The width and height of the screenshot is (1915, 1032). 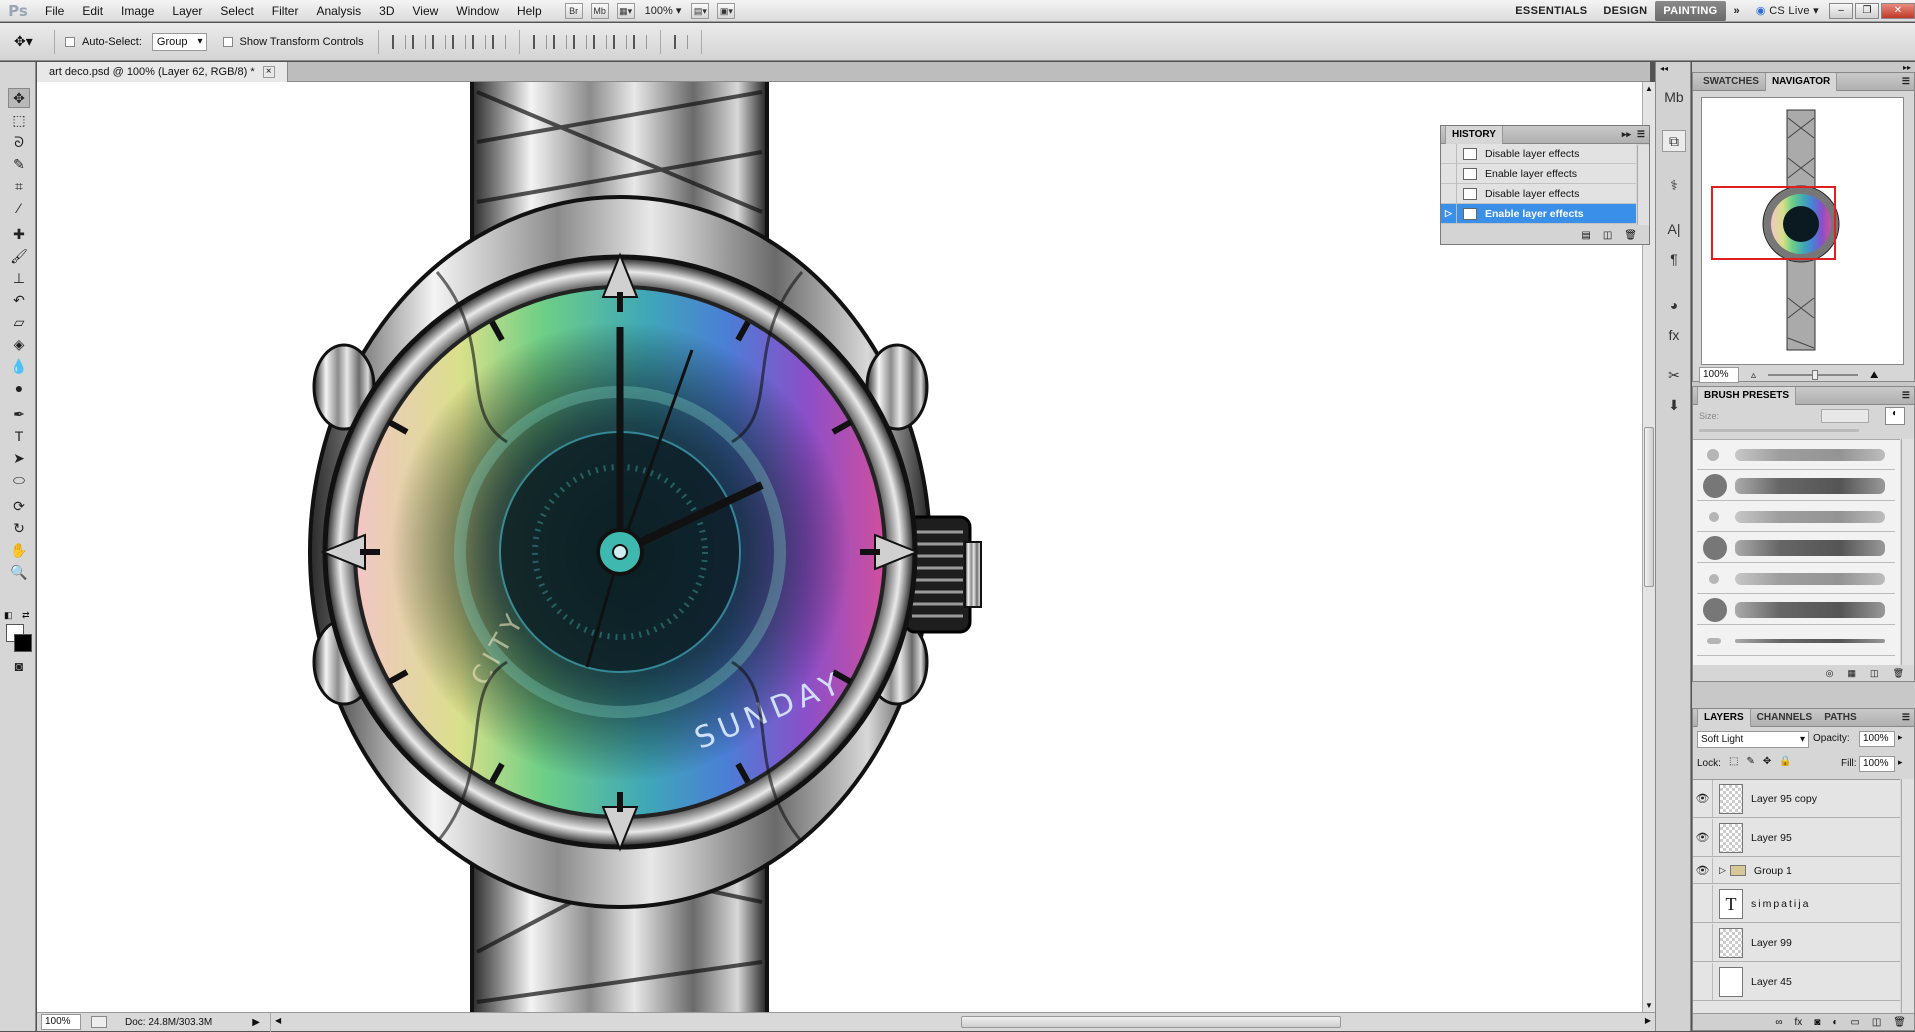 I want to click on more-workspaces-icon: », so click(x=1737, y=11).